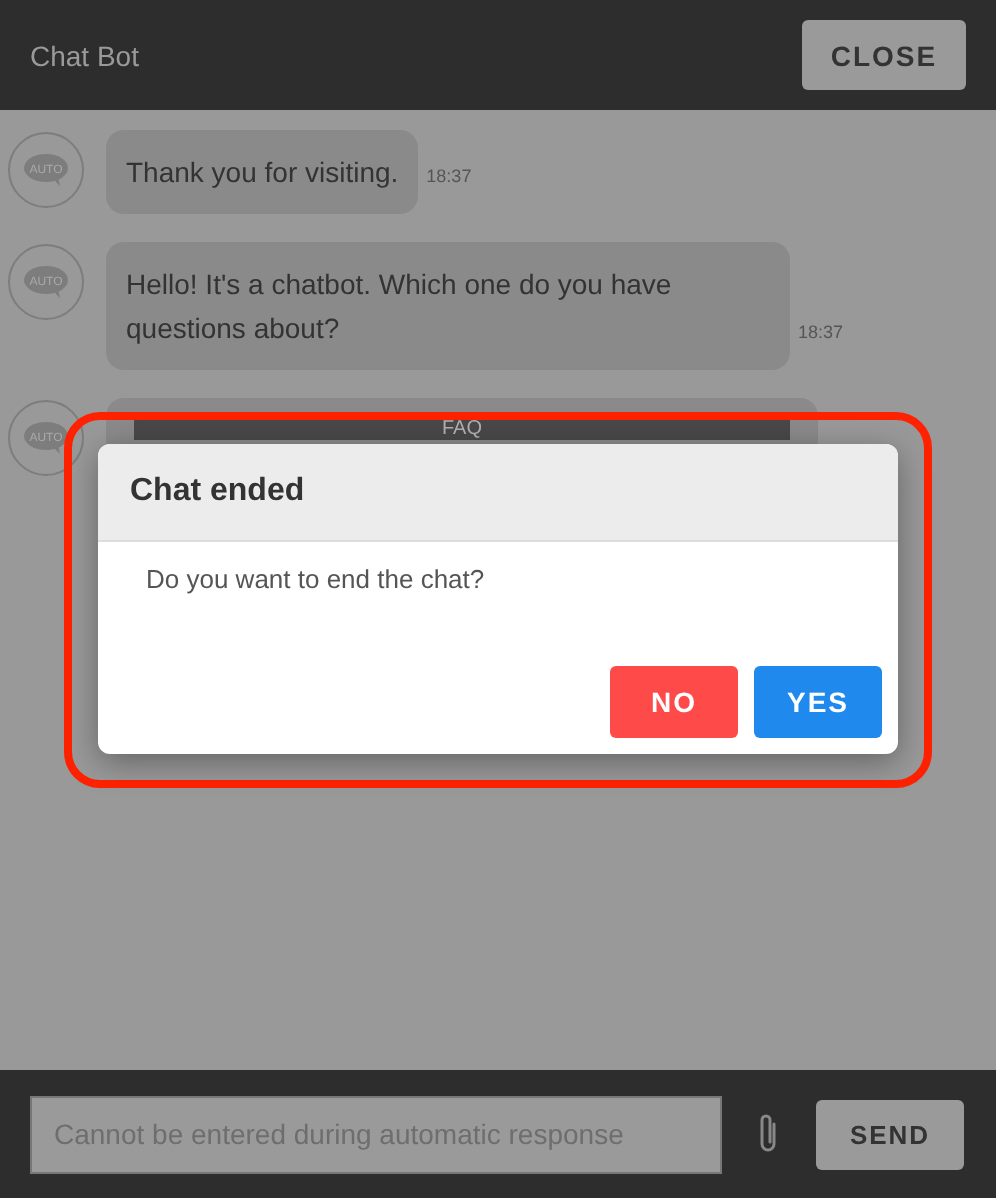 The width and height of the screenshot is (996, 1198). Describe the element at coordinates (818, 702) in the screenshot. I see `yes-button: YES` at that location.